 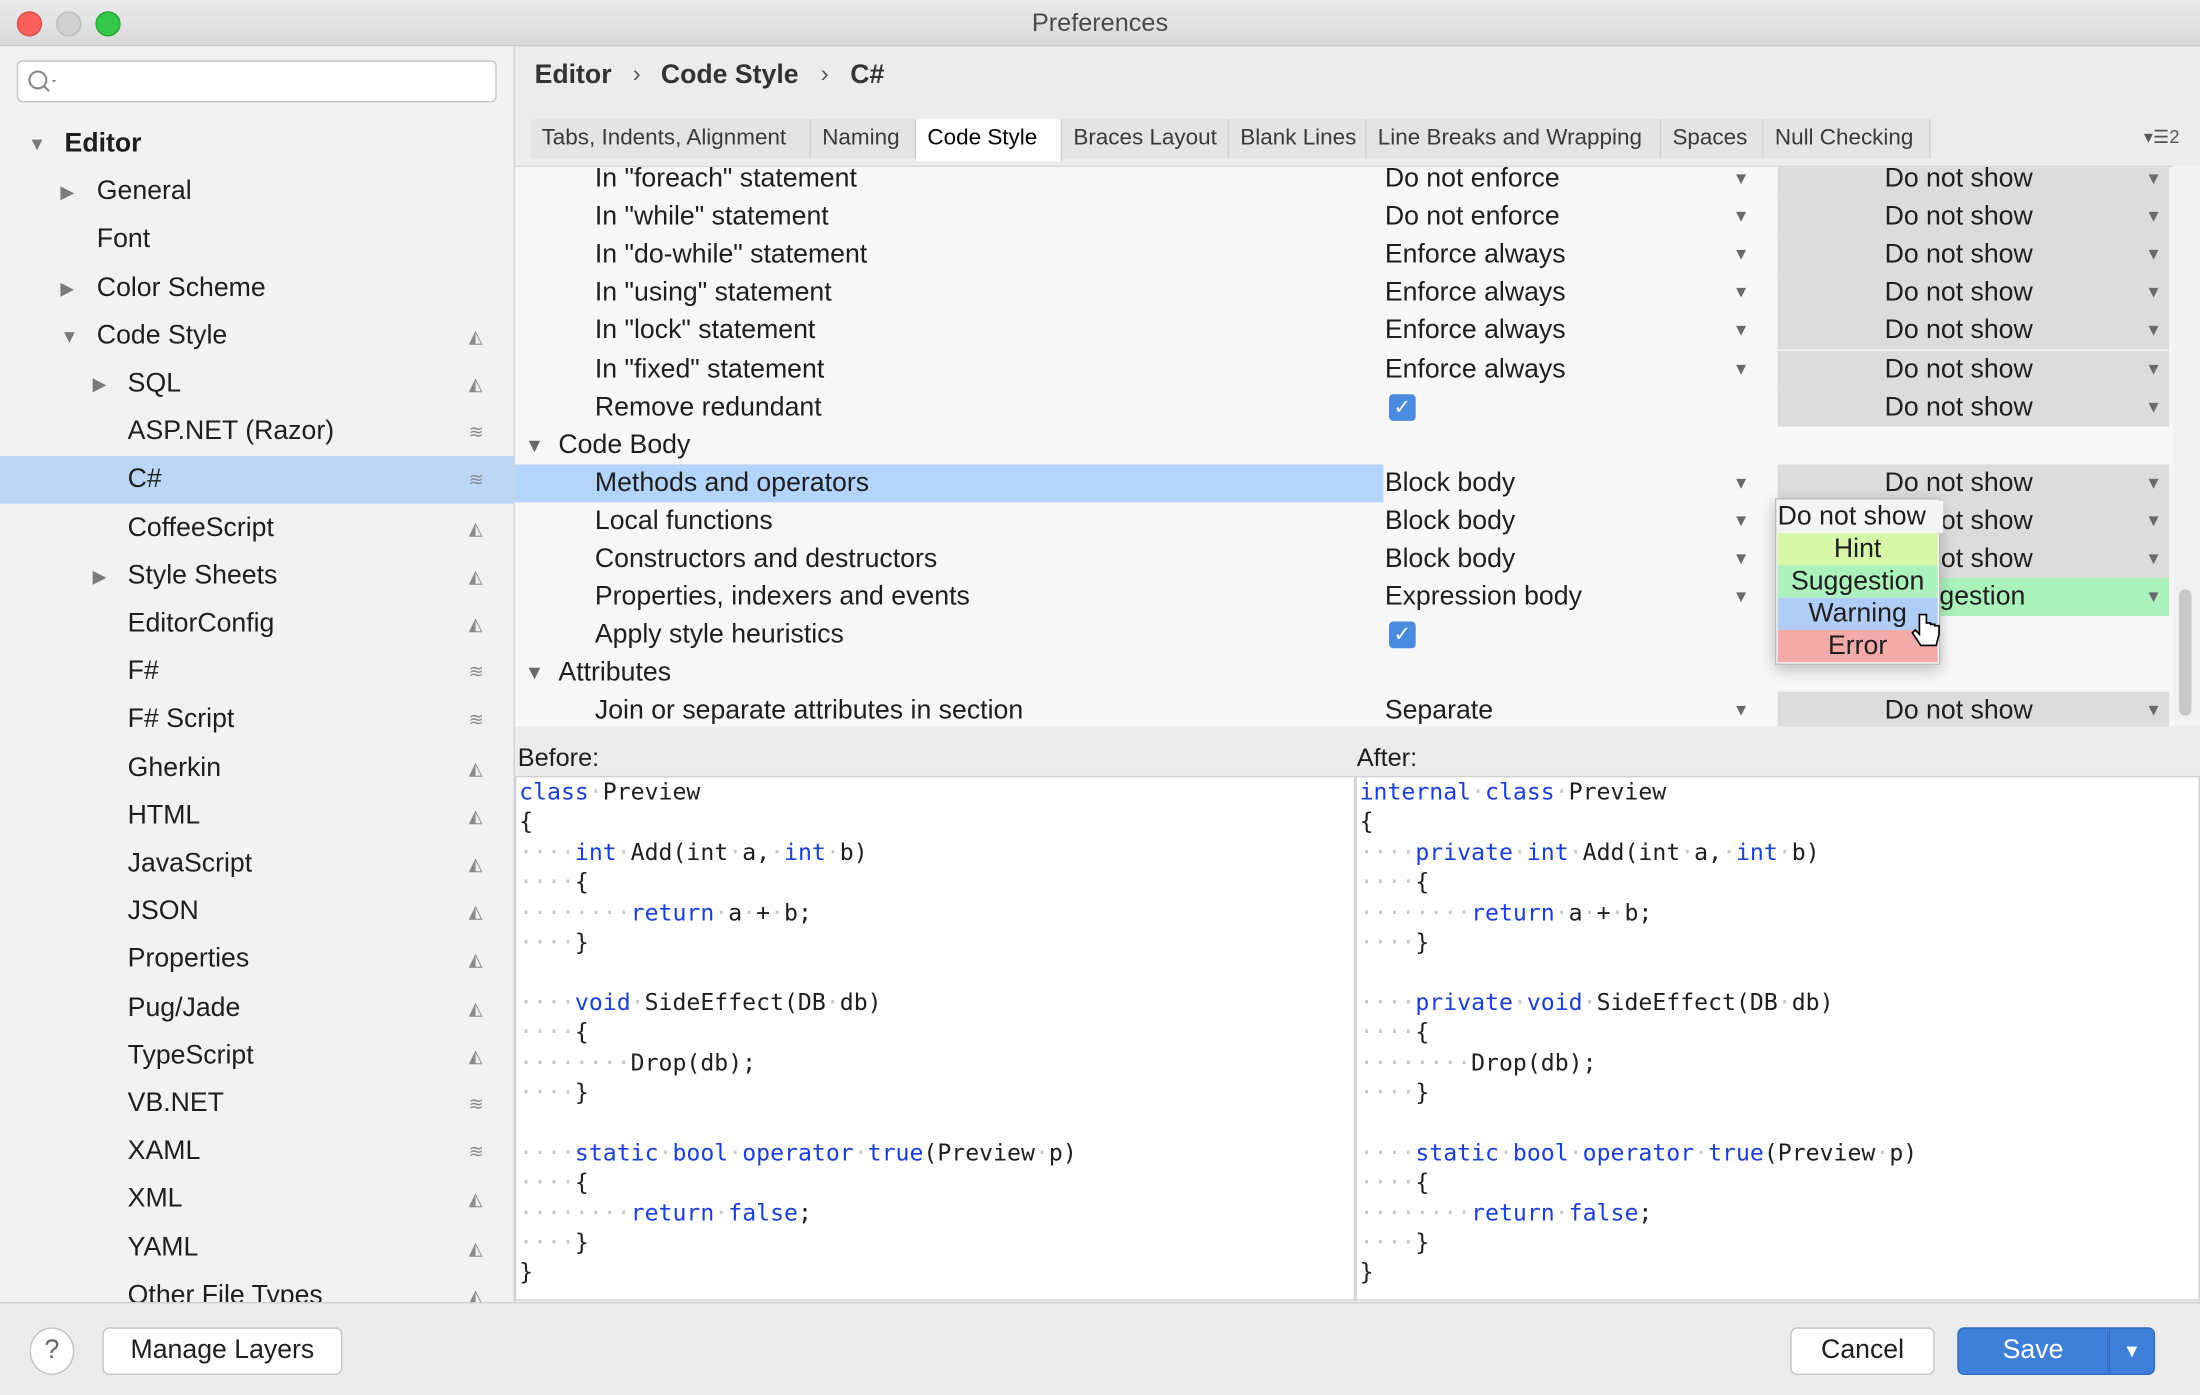 I want to click on sidebar-item: F# ≋, so click(x=257, y=672).